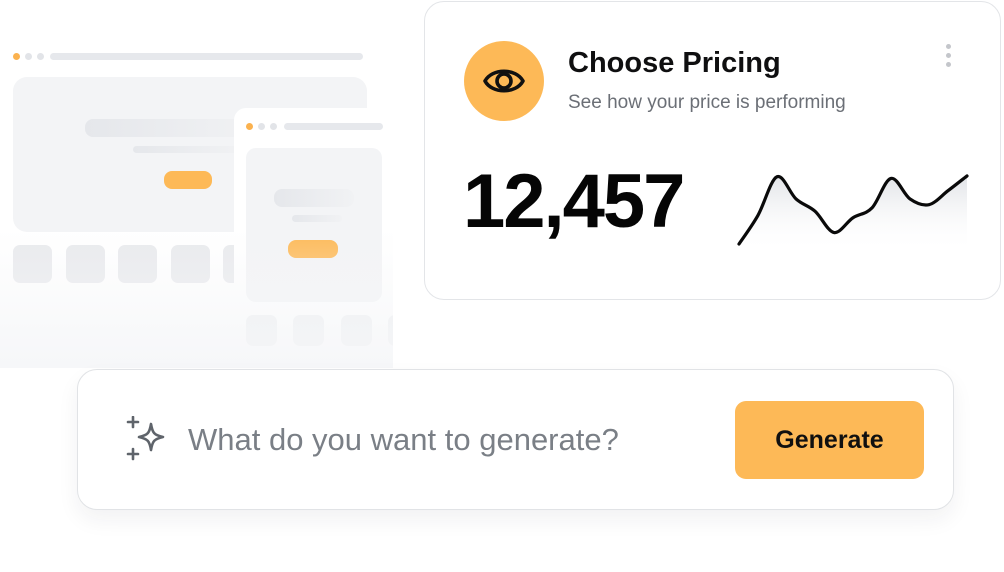 This screenshot has width=1004, height=572. What do you see at coordinates (314, 225) in the screenshot?
I see `wireframe-panel` at bounding box center [314, 225].